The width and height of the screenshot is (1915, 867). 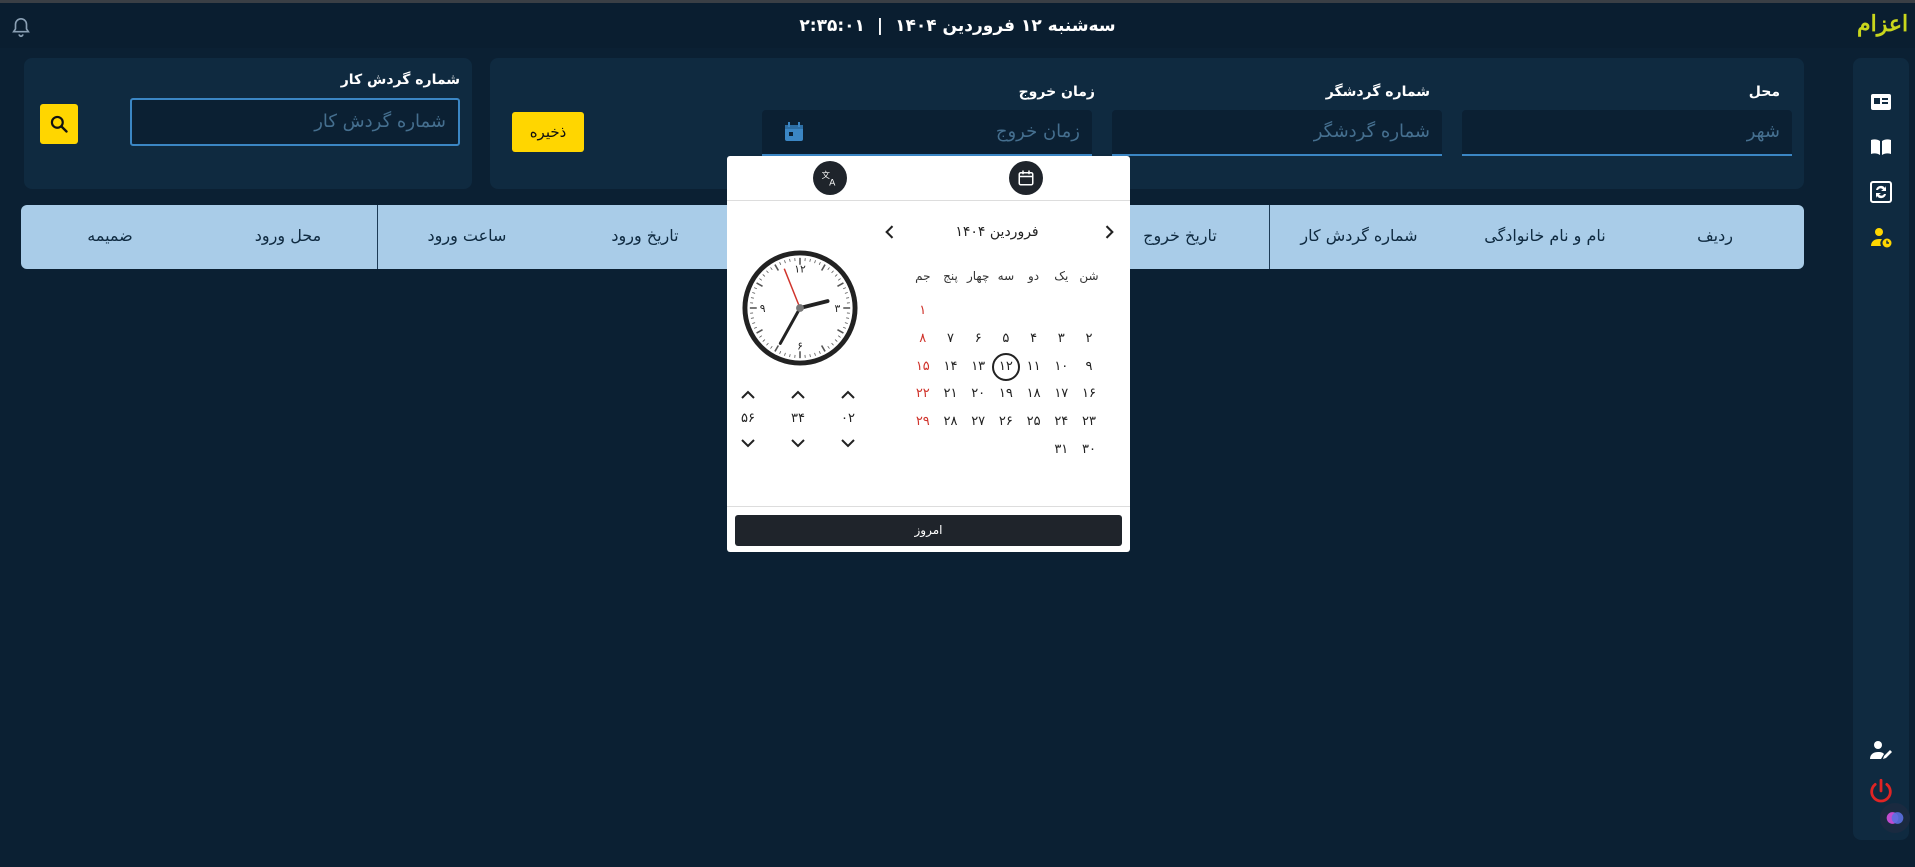 What do you see at coordinates (645, 235) in the screenshot?
I see `column-header-entry-date: تاریخ ورود` at bounding box center [645, 235].